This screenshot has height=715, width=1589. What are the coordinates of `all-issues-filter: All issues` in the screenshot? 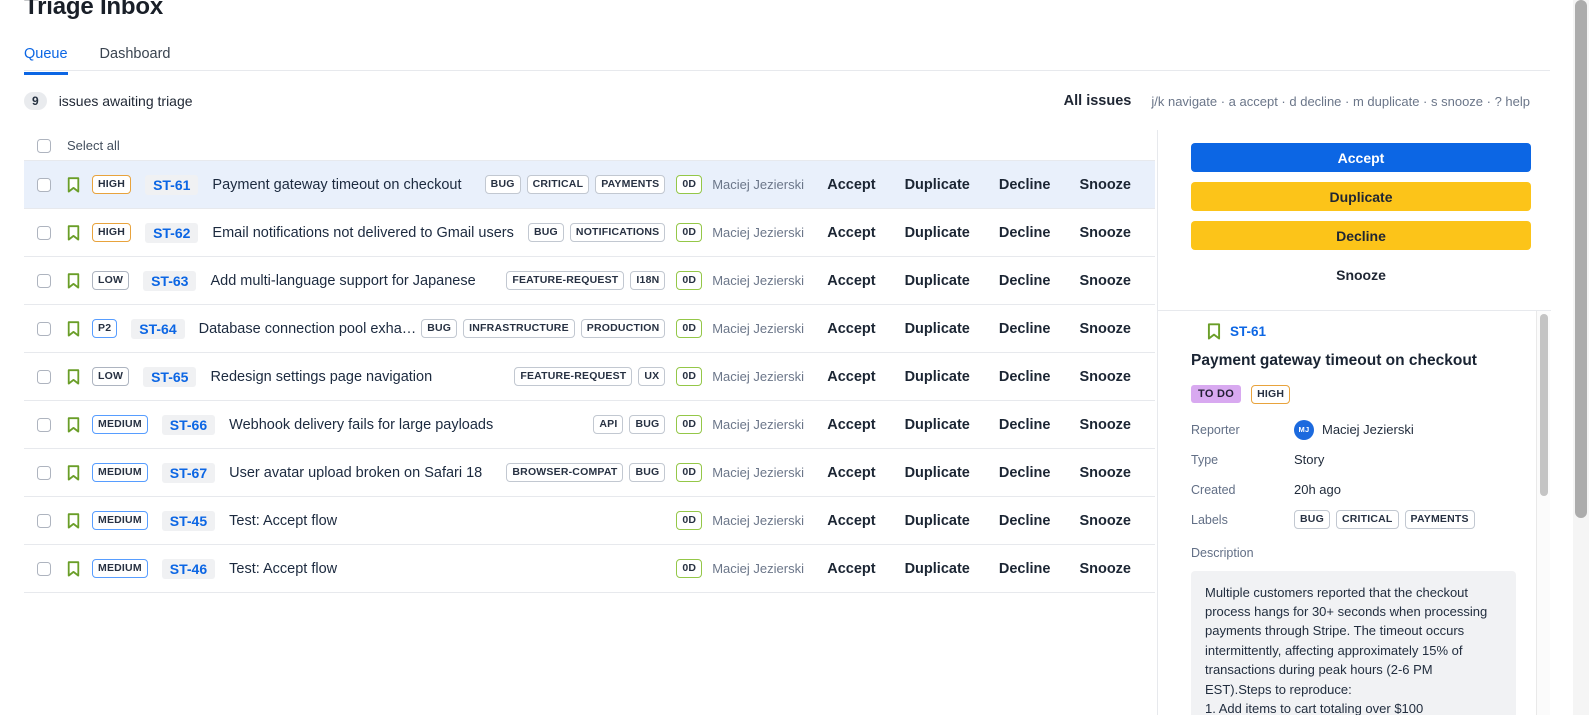 It's located at (1098, 101).